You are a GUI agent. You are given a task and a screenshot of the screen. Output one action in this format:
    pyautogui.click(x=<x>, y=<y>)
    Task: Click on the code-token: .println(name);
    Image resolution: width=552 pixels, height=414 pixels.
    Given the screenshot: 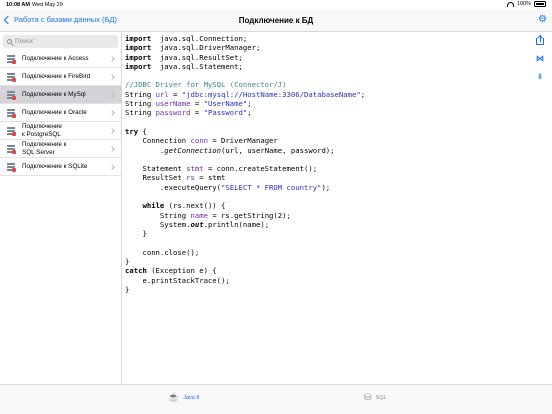 What is the action you would take?
    pyautogui.click(x=236, y=224)
    